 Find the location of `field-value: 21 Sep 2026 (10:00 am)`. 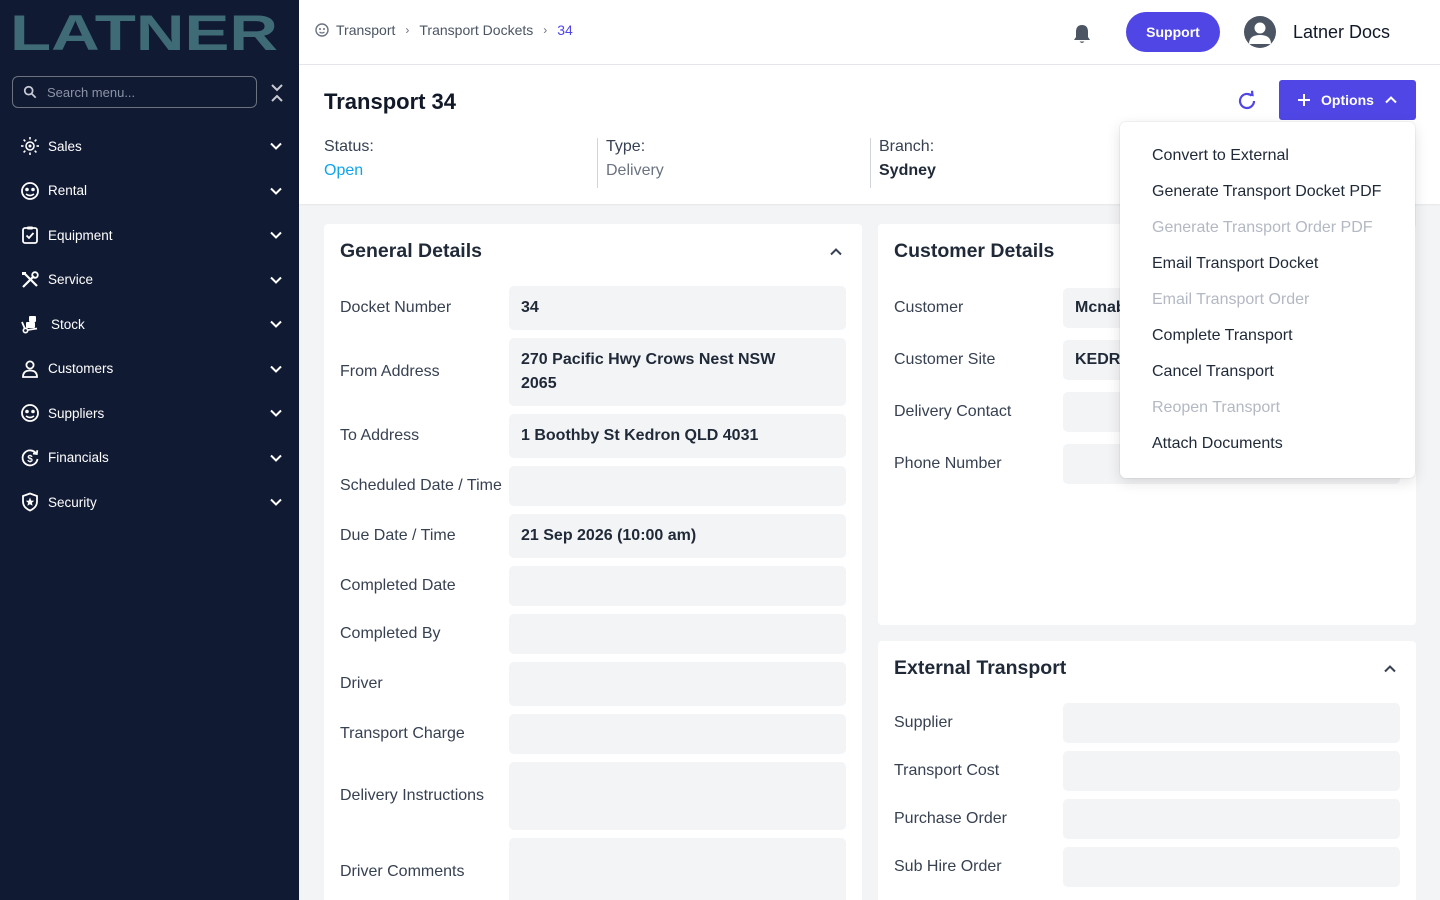

field-value: 21 Sep 2026 (10:00 am) is located at coordinates (677, 536).